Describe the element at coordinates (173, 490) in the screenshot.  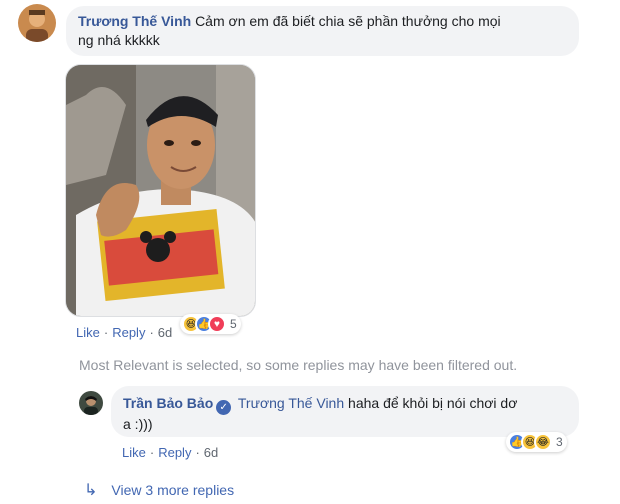
I see `view-more-label: View 3 more replies` at that location.